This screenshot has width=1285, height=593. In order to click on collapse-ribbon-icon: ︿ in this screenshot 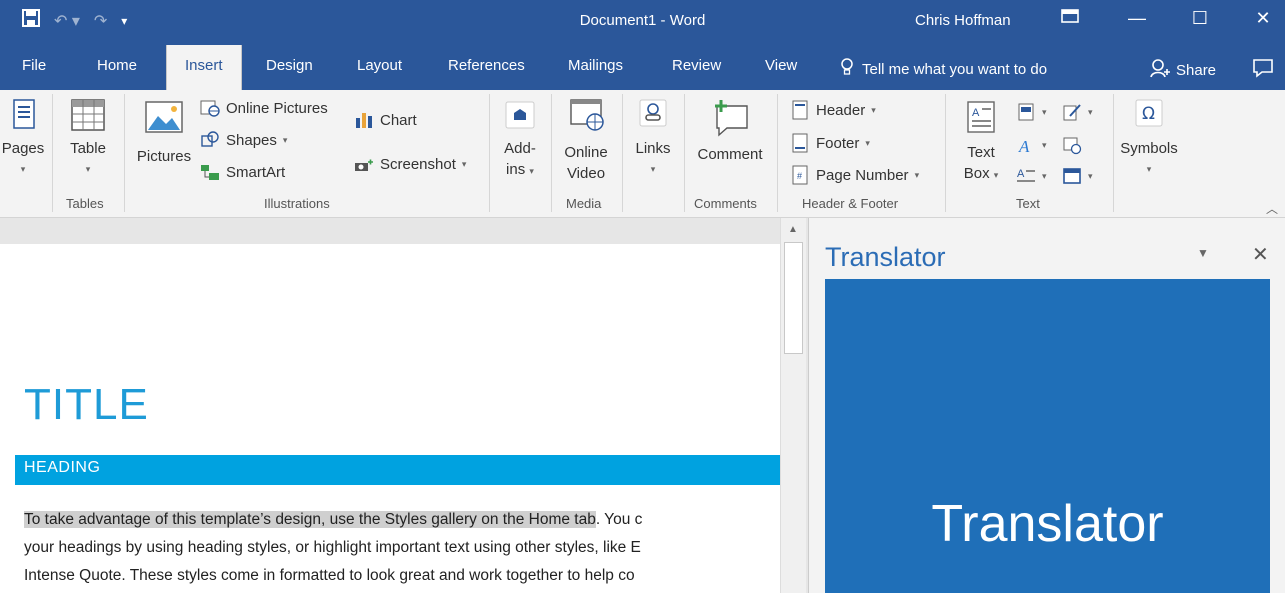, I will do `click(1272, 208)`.